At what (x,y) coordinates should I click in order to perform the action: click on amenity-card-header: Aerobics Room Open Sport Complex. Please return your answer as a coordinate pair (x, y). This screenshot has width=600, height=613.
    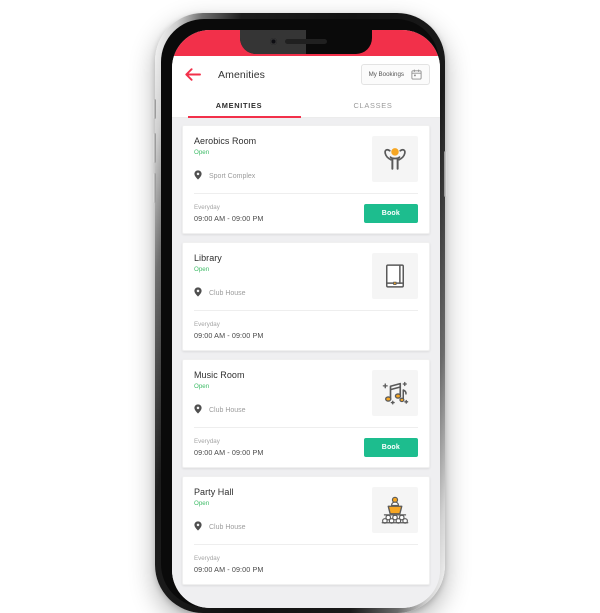
    Looking at the image, I should click on (306, 159).